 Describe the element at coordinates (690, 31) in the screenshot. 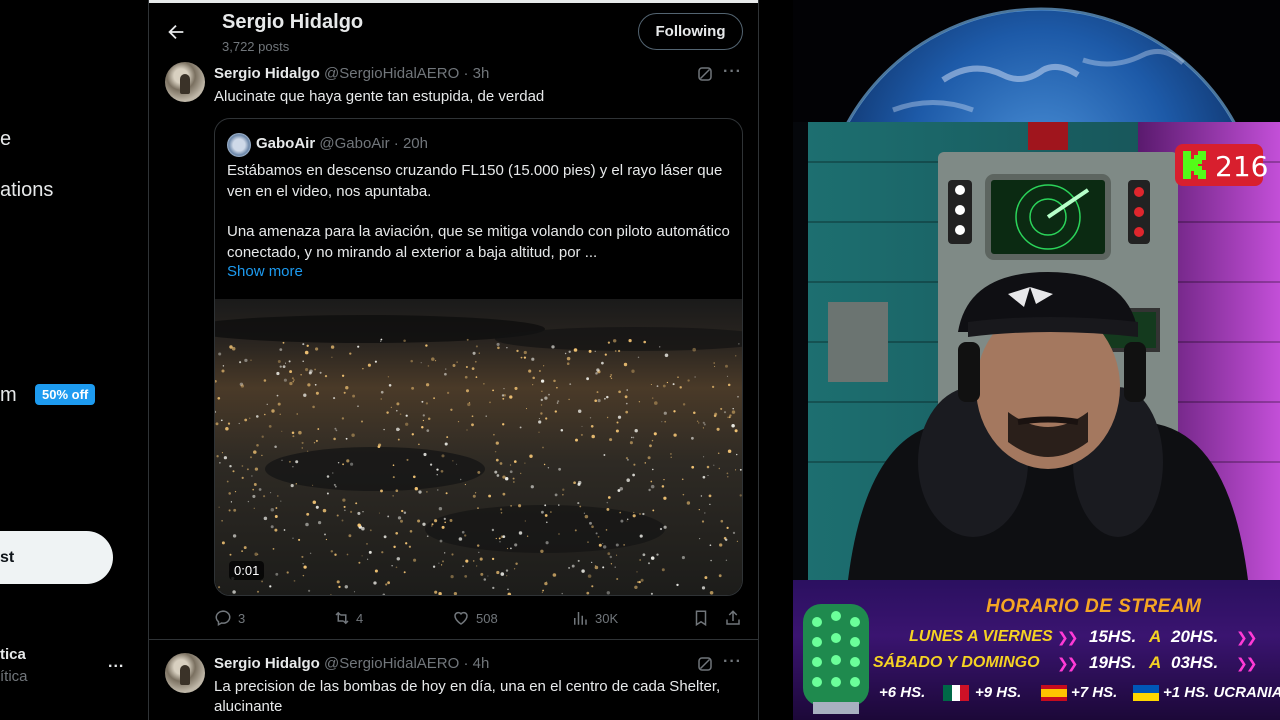

I see `following-button: Following` at that location.